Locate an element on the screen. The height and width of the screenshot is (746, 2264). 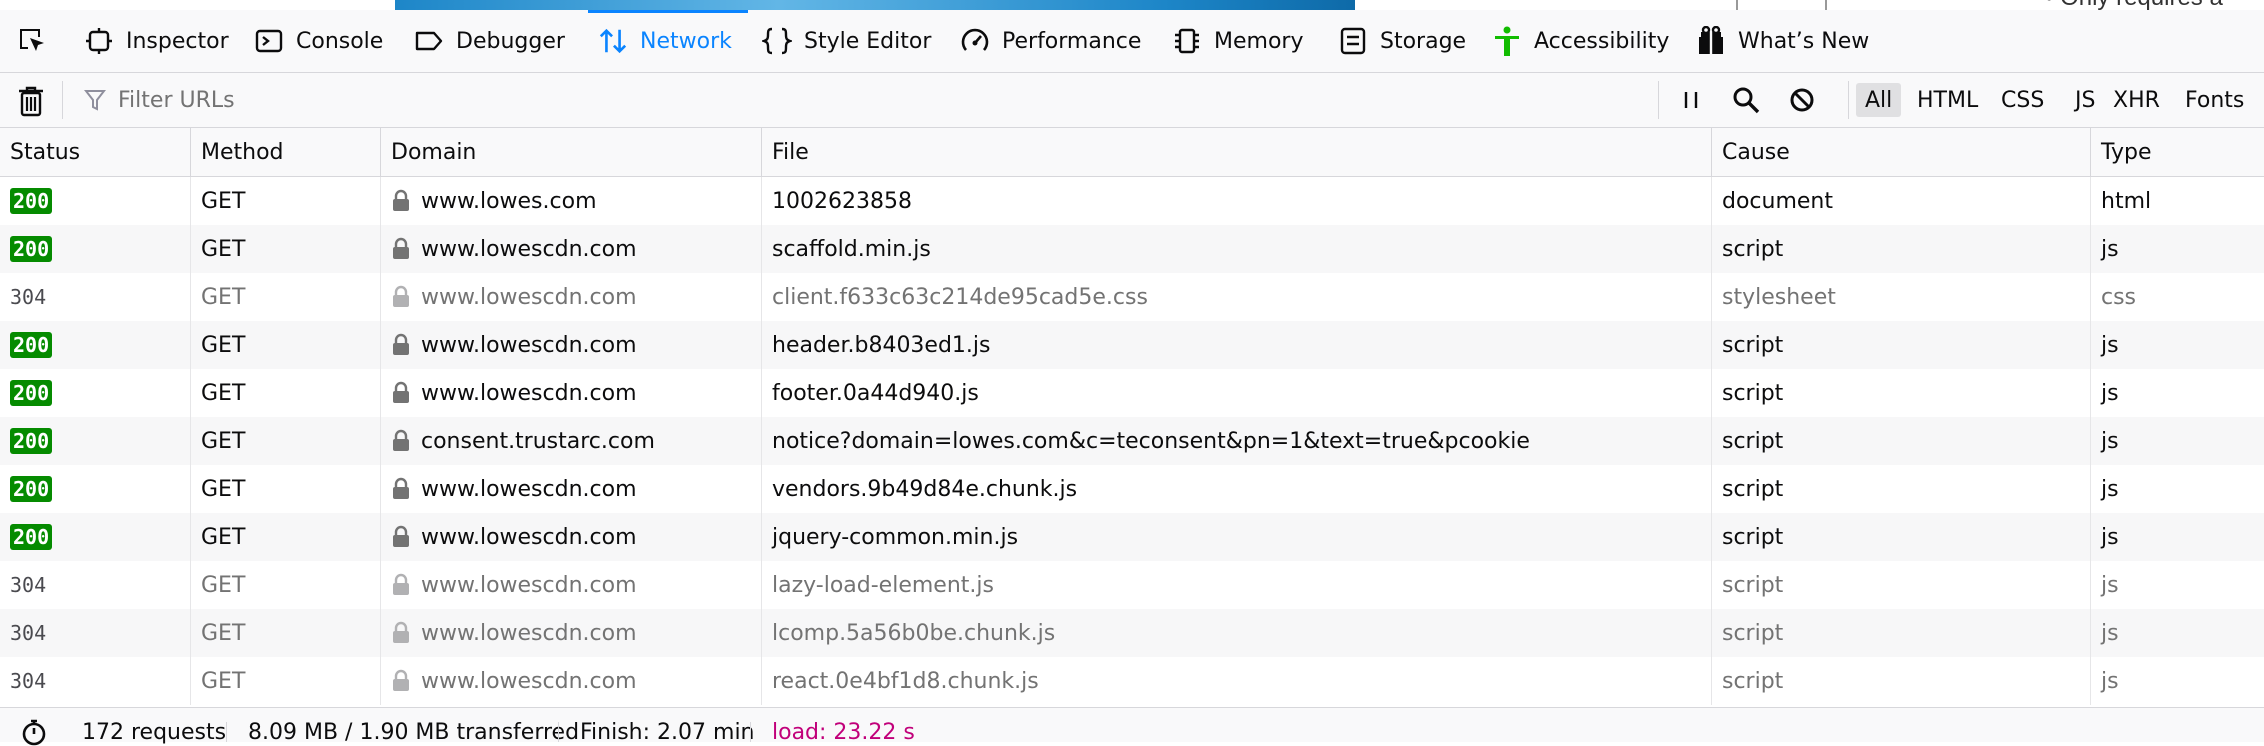
tab-console: Console is located at coordinates (318, 41).